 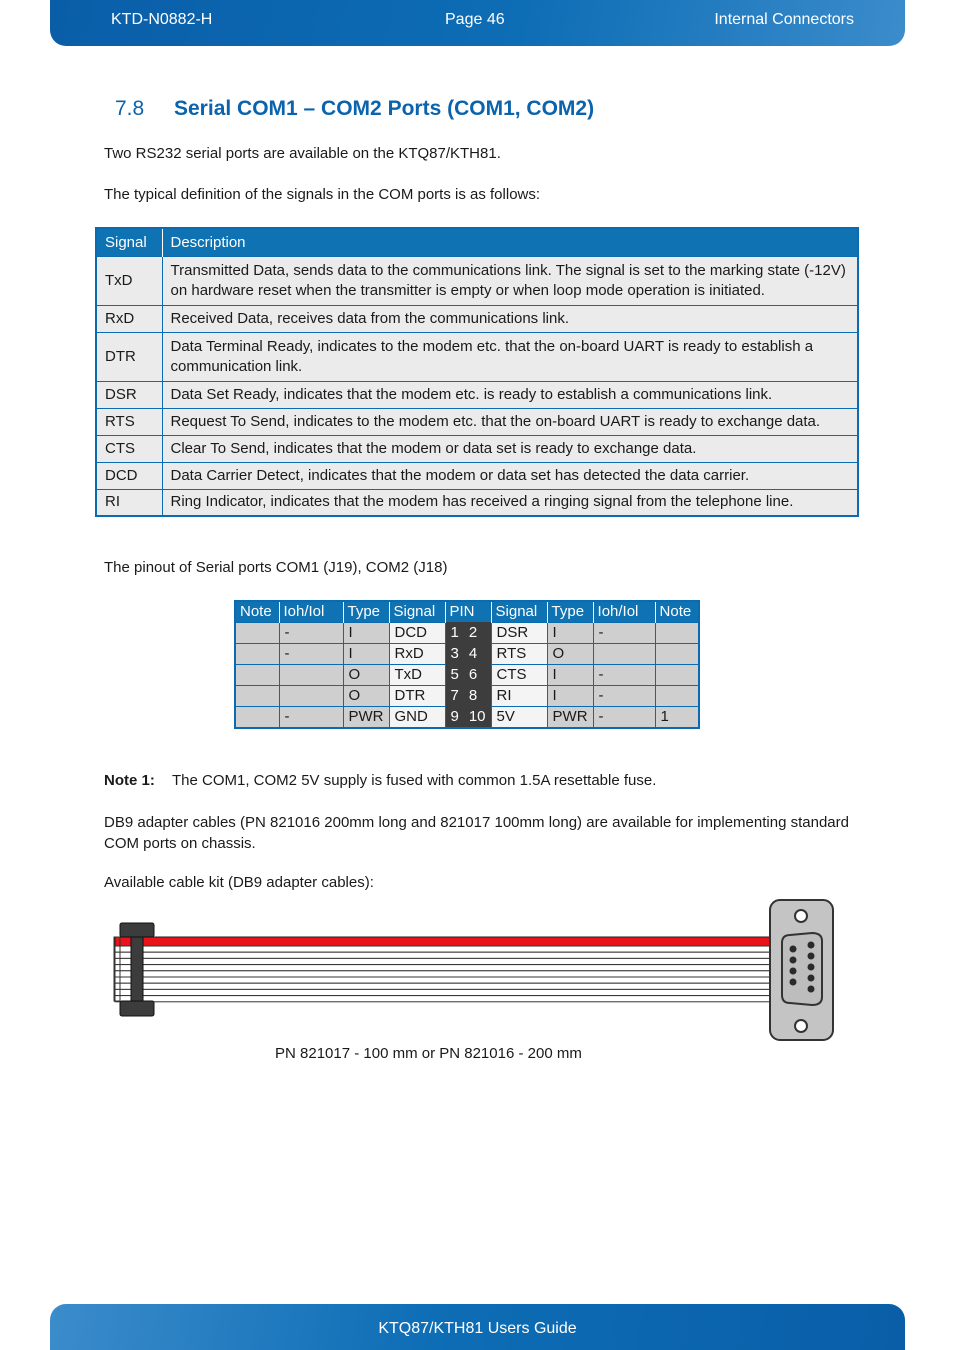 What do you see at coordinates (384, 108) in the screenshot?
I see `section-title: Serial COM1 – COM2 Ports (COM1, COM2)` at bounding box center [384, 108].